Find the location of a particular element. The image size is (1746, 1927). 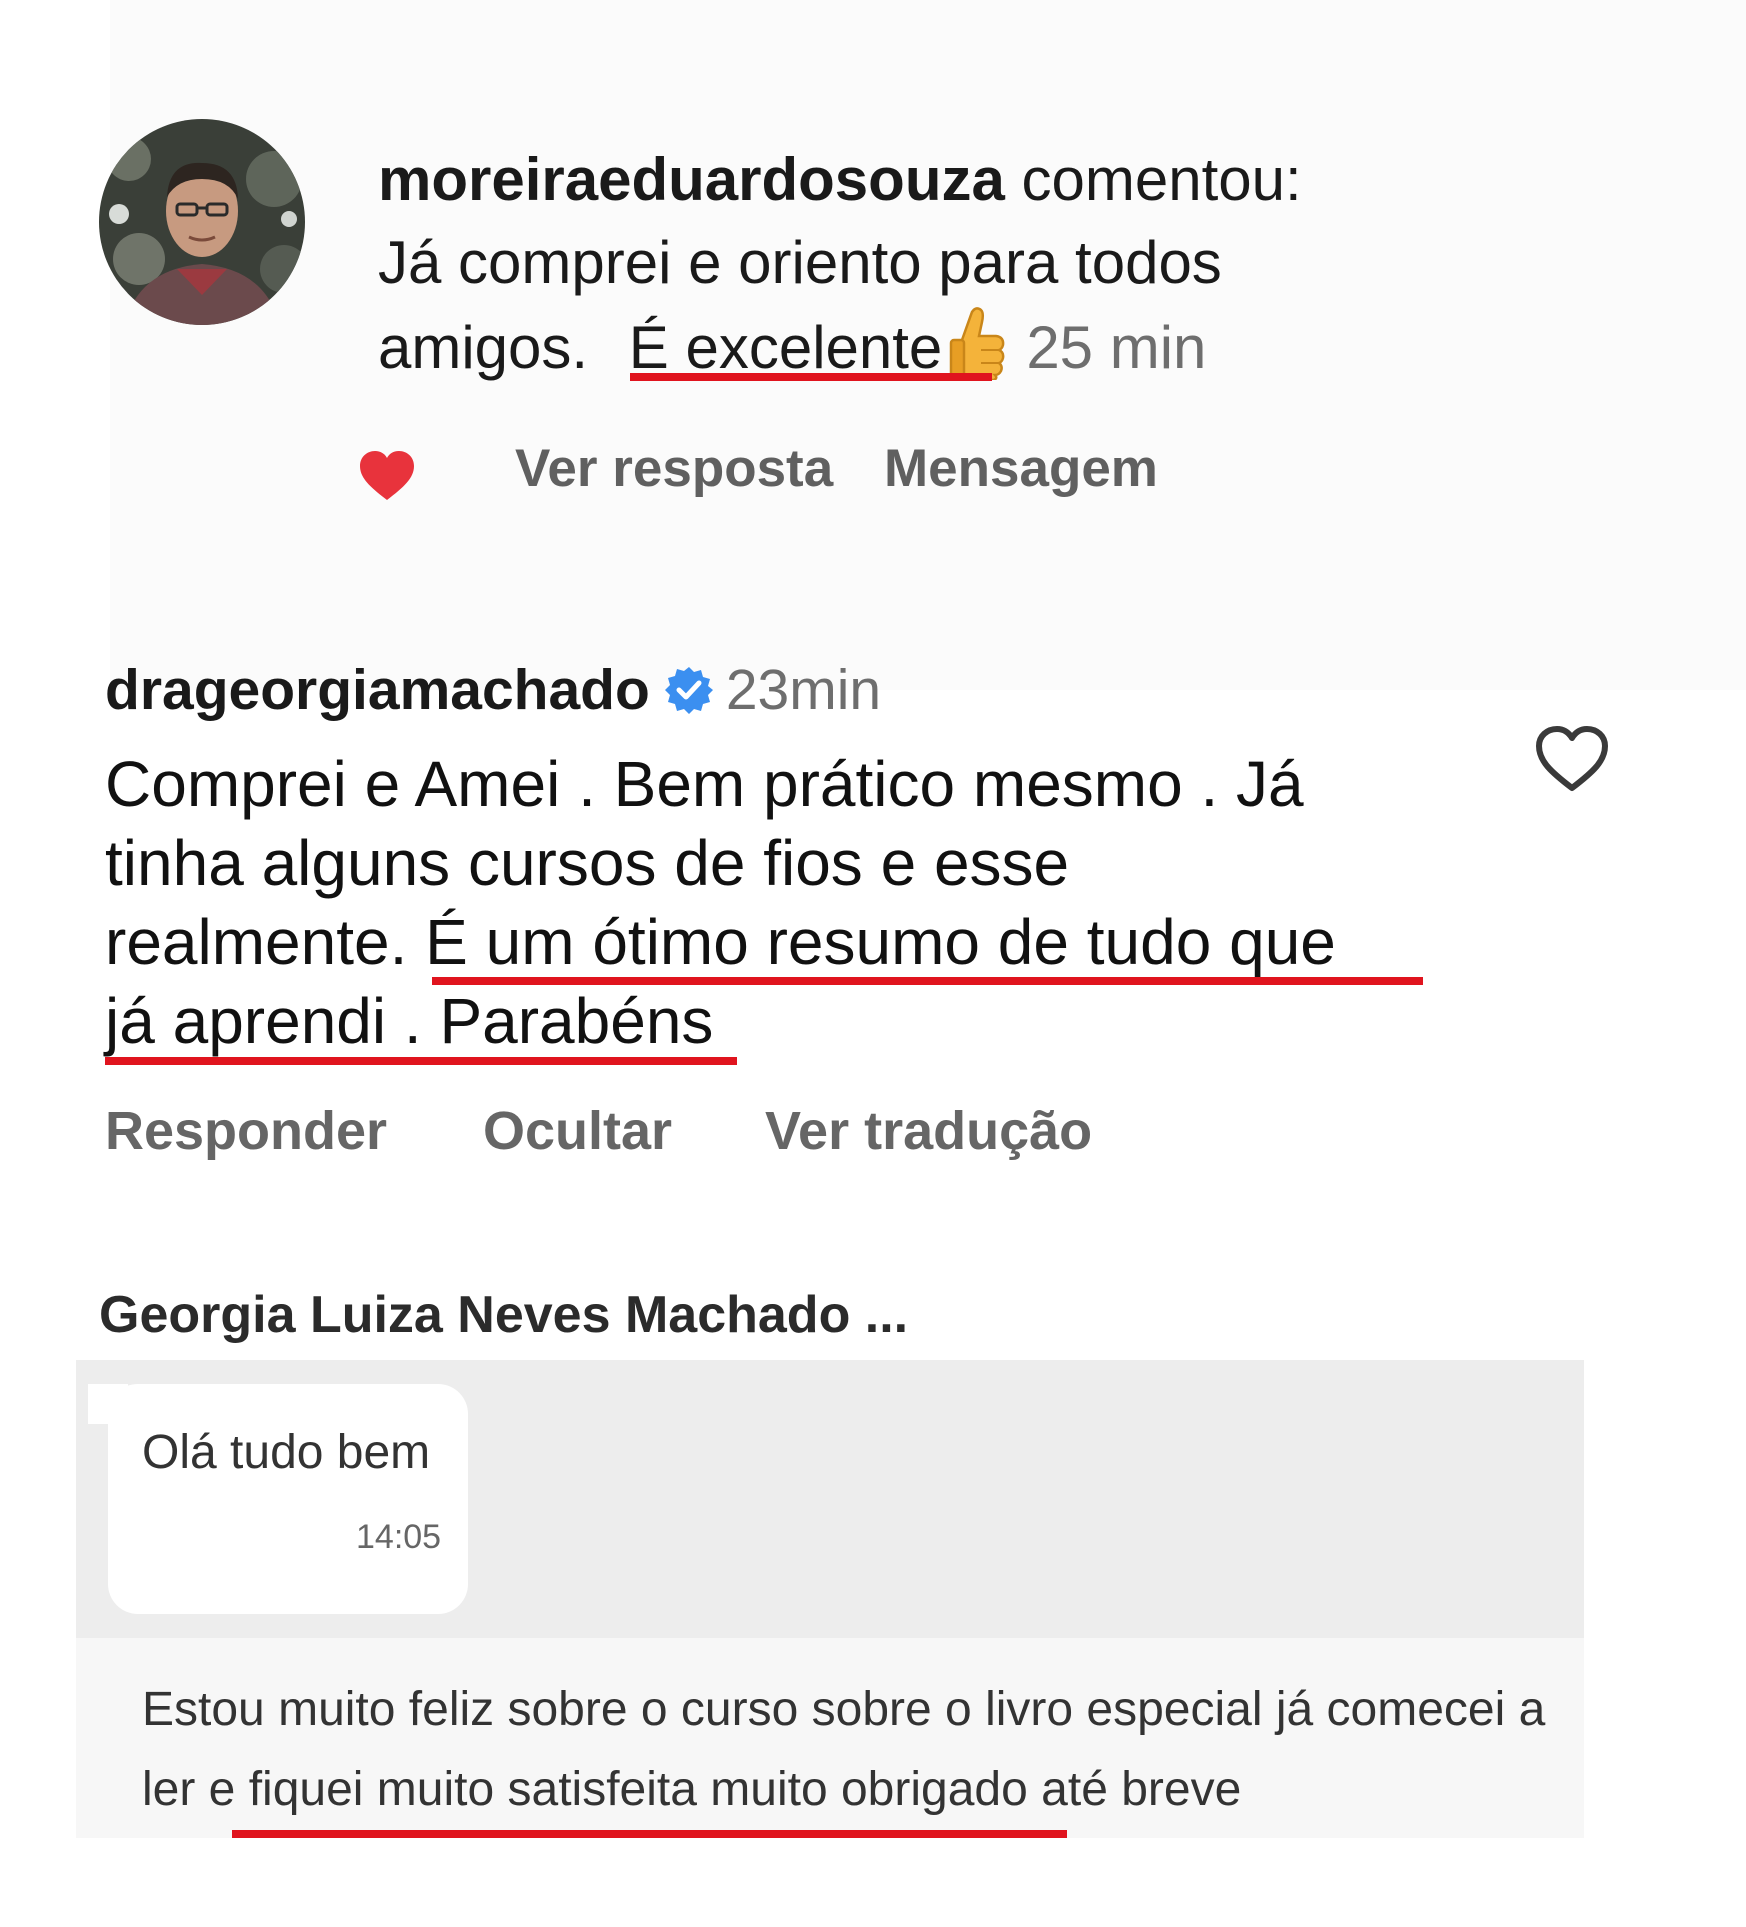

comment-verb: comentou: is located at coordinates (1161, 179).